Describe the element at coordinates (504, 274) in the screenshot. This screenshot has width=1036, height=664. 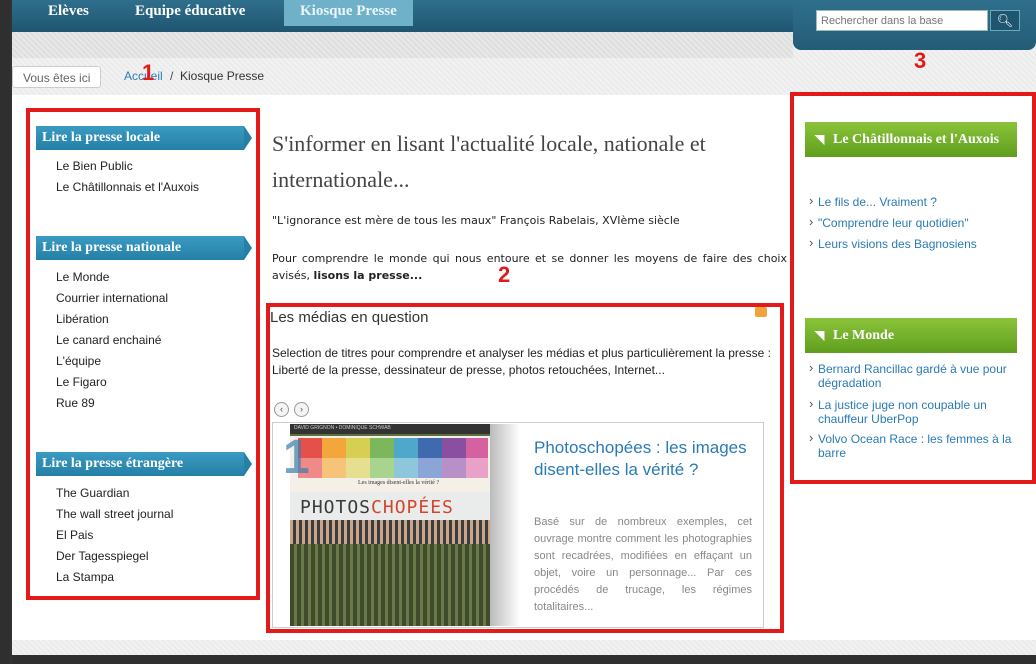
I see `annotation-label-2: 2` at that location.